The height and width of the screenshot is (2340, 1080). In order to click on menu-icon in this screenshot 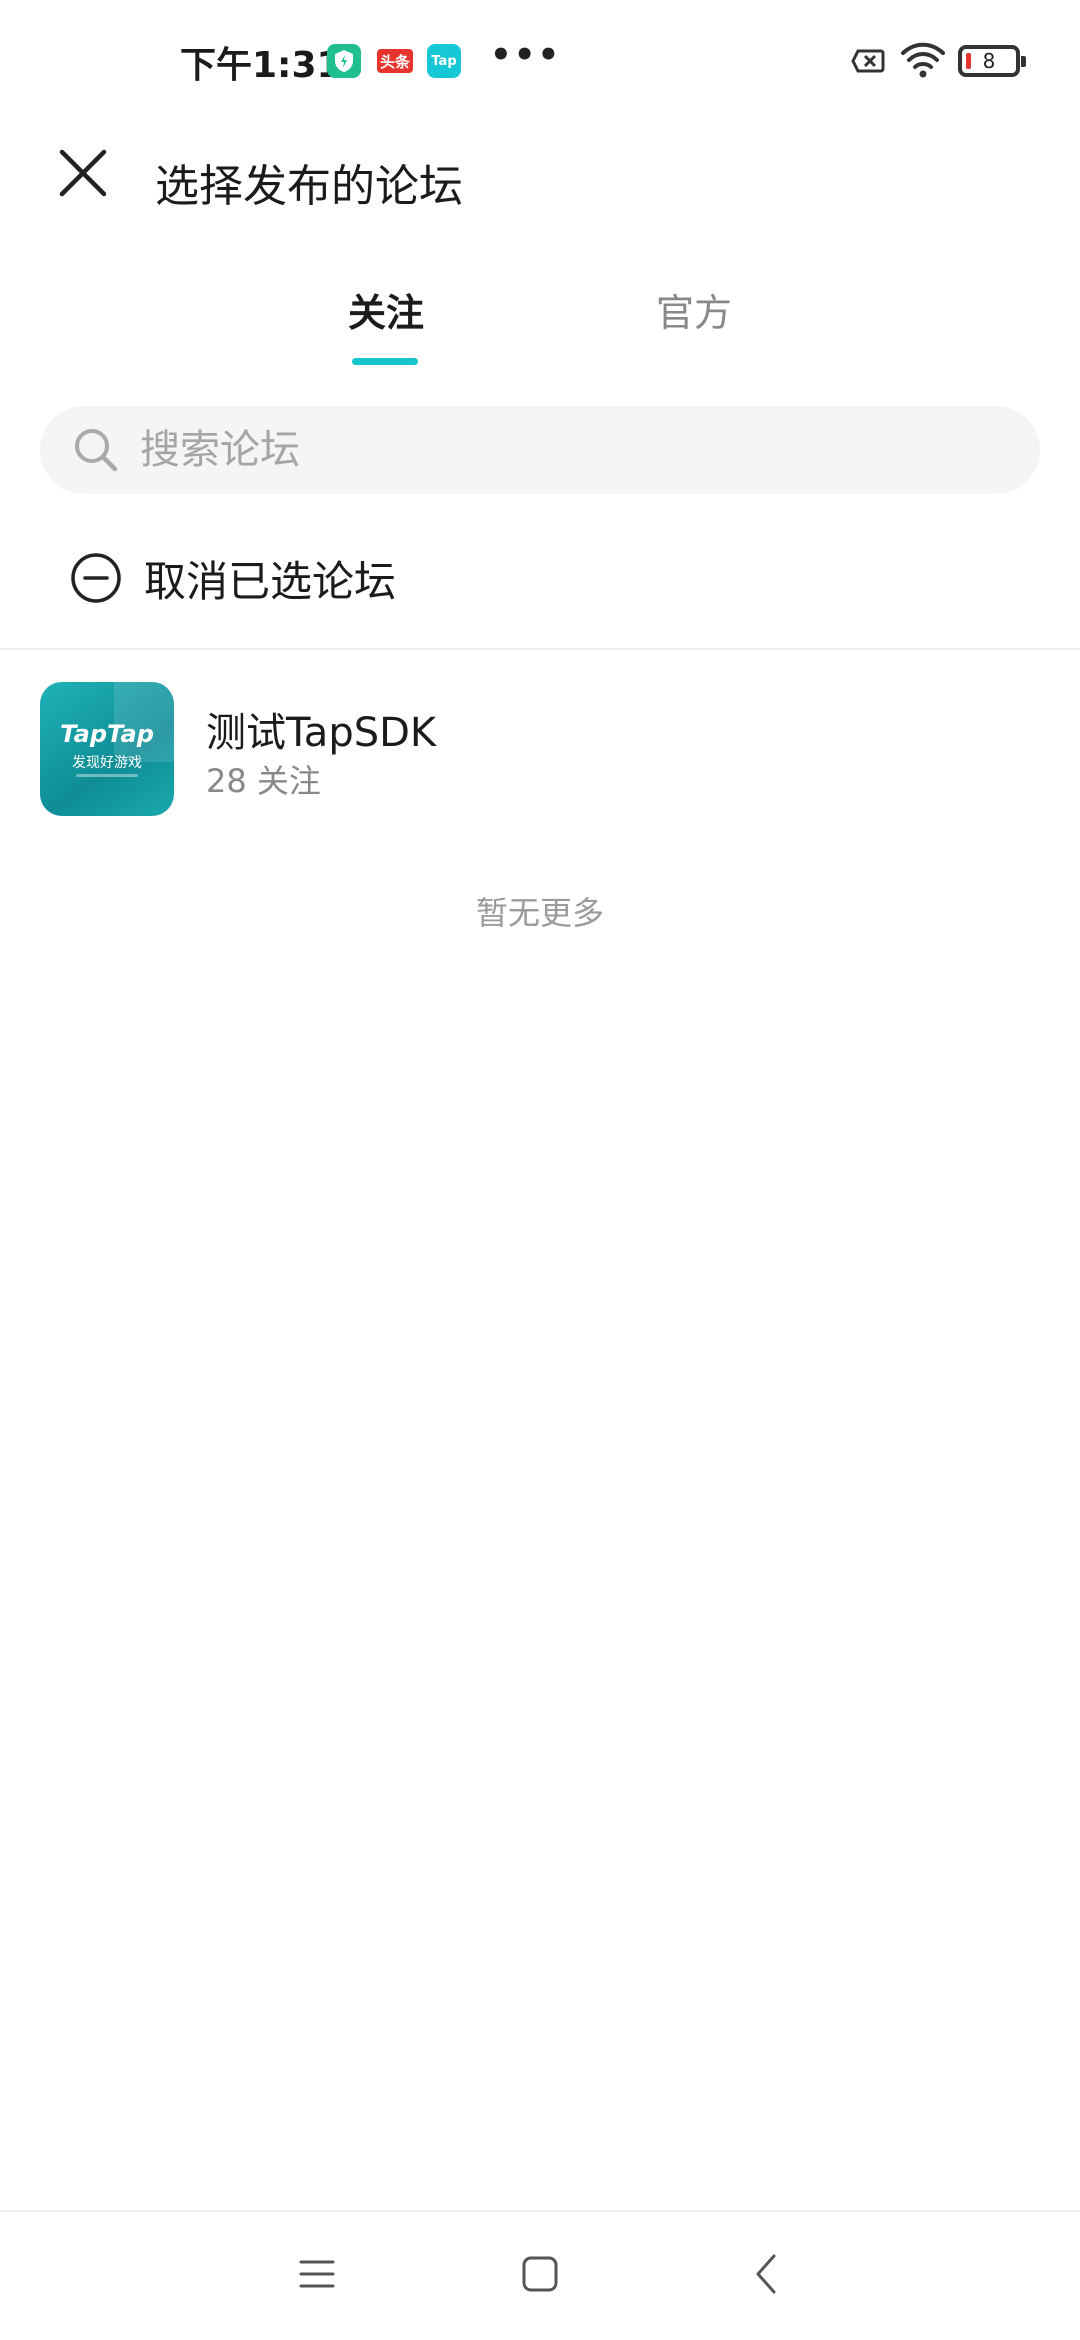, I will do `click(317, 2274)`.